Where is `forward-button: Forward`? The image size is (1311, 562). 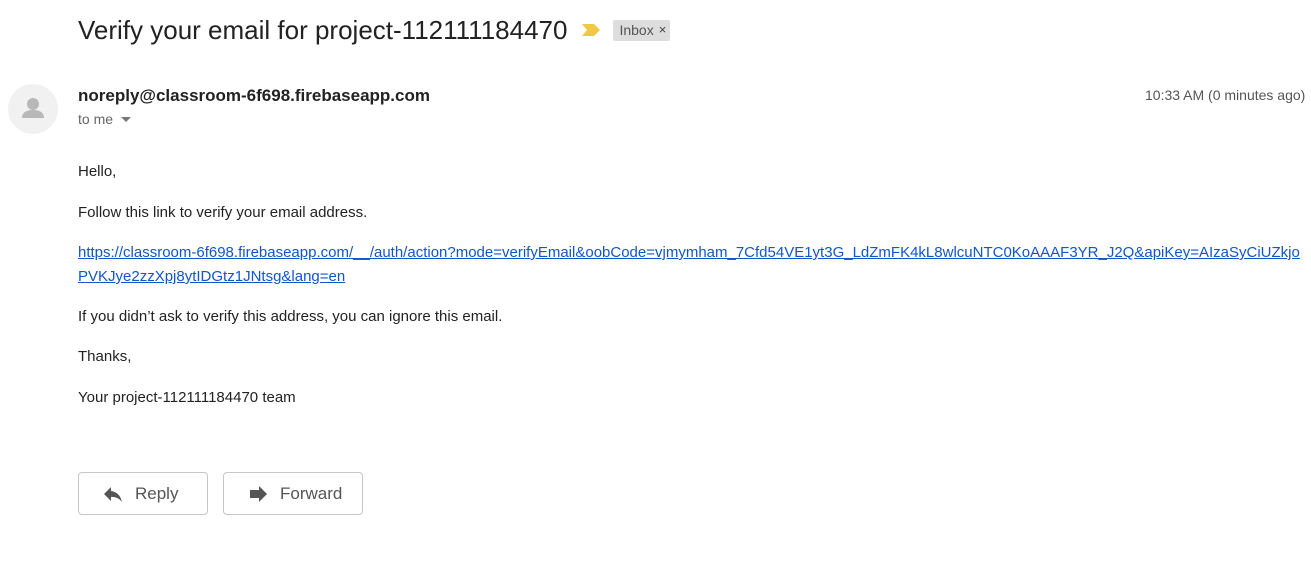 forward-button: Forward is located at coordinates (293, 493).